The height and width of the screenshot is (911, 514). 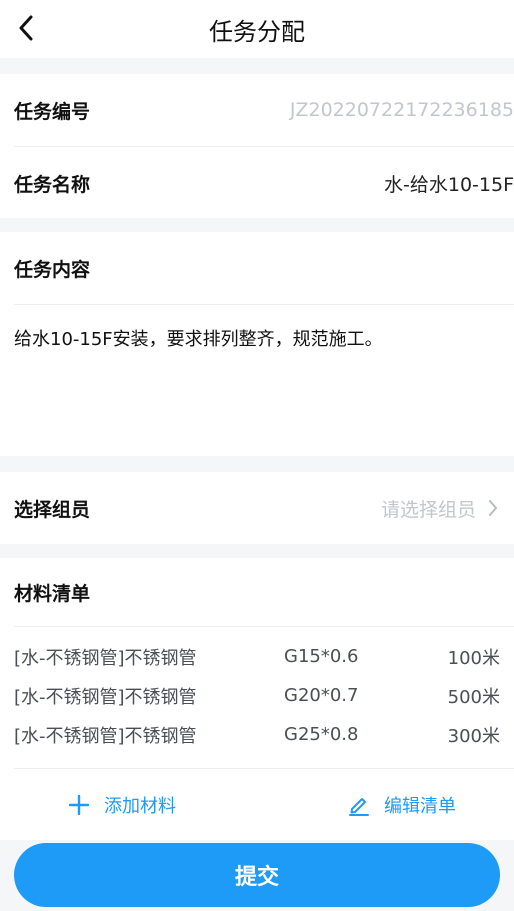 I want to click on task-content-text: 给水10-15F安装，要求排列整齐，规范施工。, so click(x=257, y=338).